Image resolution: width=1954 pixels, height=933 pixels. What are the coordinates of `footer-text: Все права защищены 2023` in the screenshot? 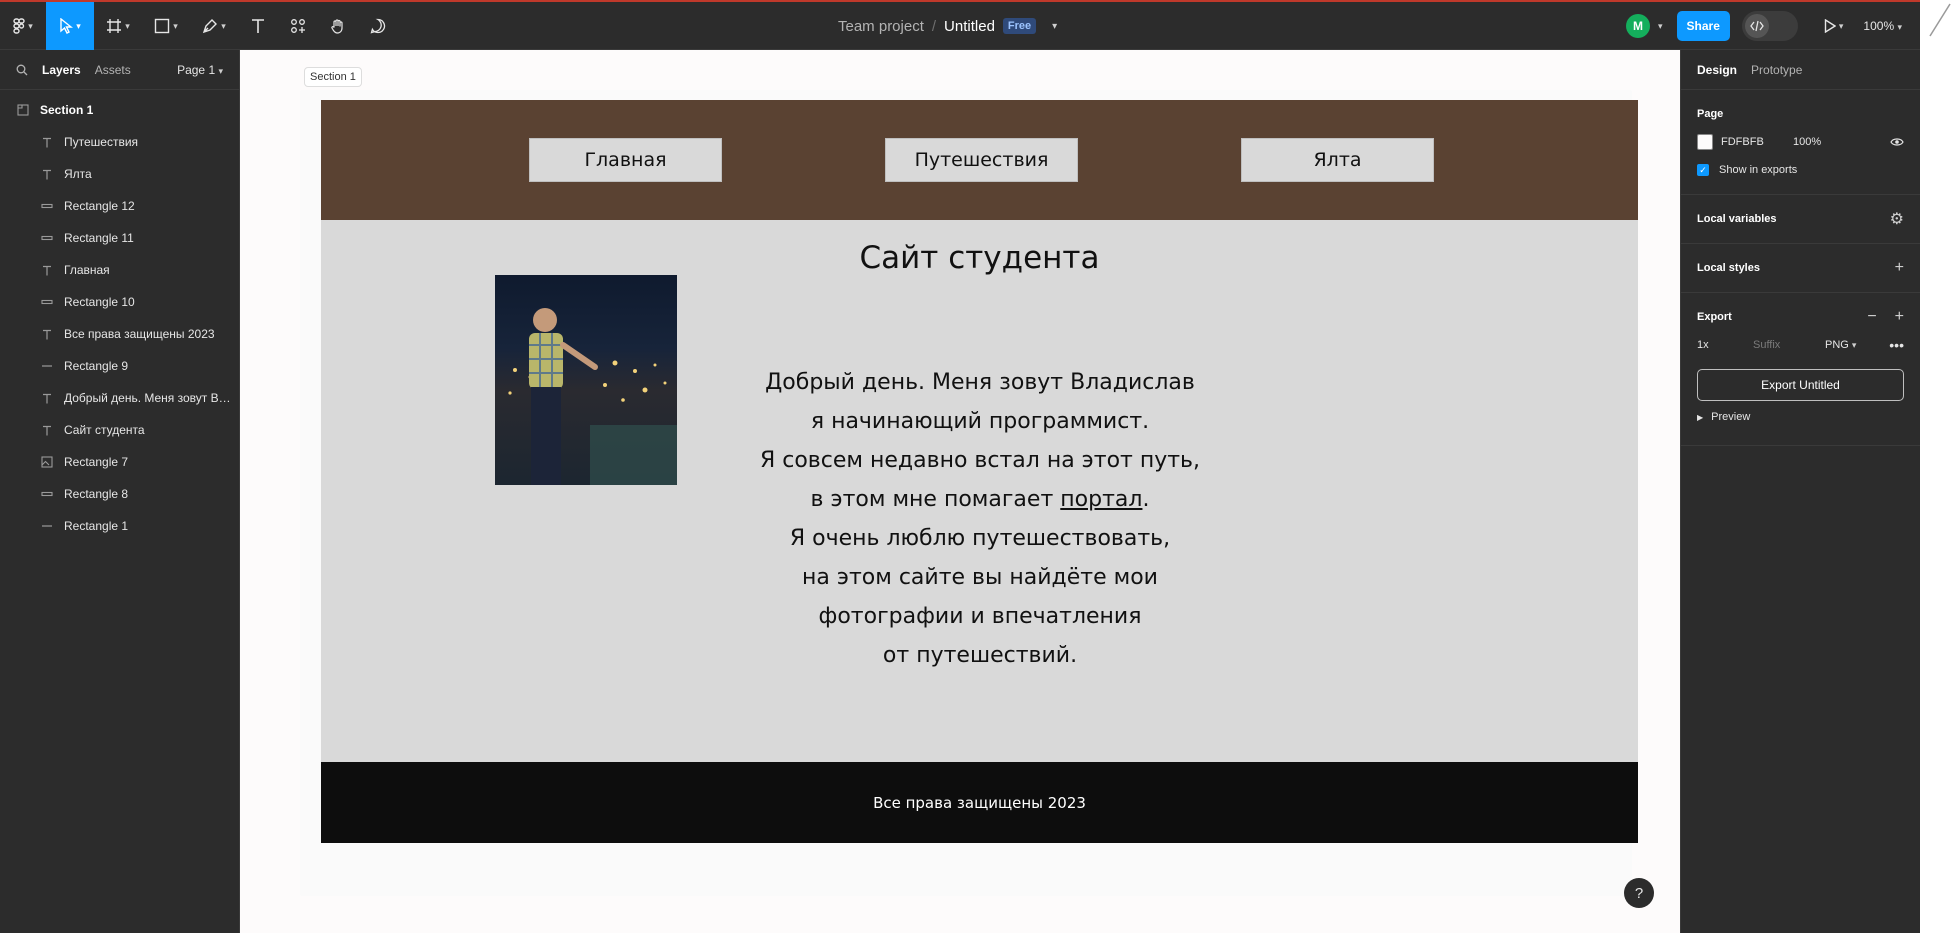 It's located at (979, 802).